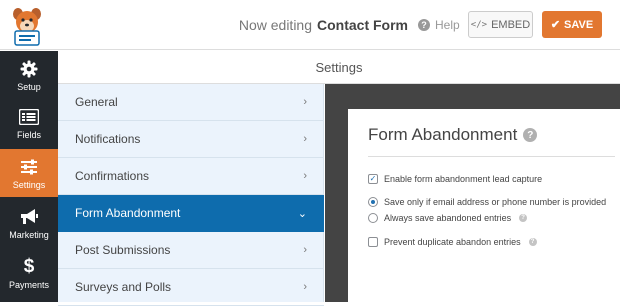 The image size is (620, 306). Describe the element at coordinates (579, 24) in the screenshot. I see `save-label: SAVE` at that location.